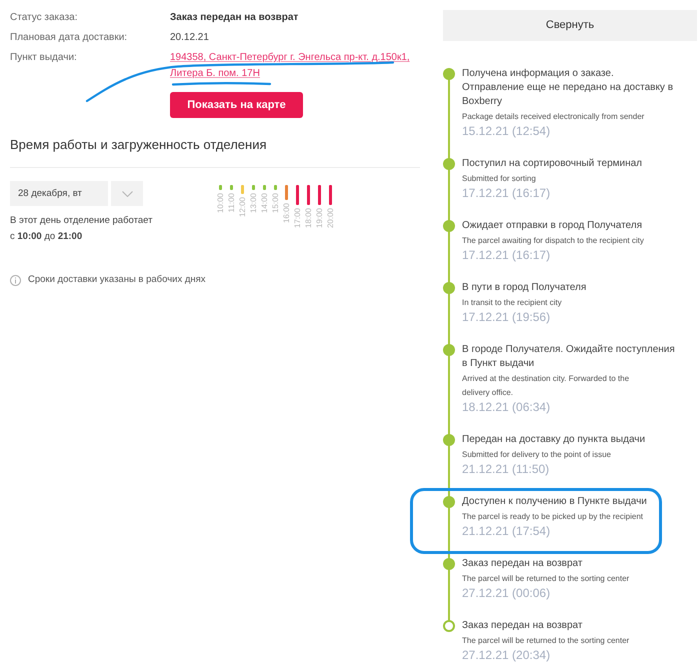  I want to click on event-title: Ожидает отправки в город Получателя, so click(553, 226).